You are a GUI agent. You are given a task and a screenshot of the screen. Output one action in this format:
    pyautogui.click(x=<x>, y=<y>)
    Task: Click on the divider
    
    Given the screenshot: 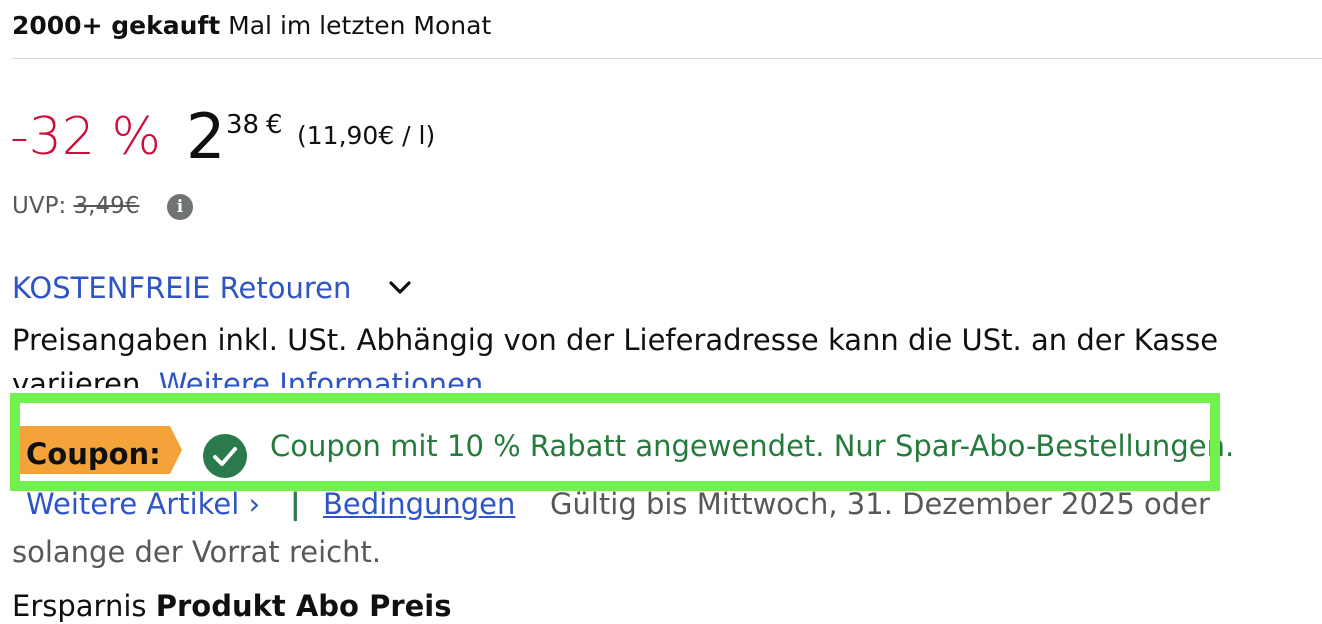 What is the action you would take?
    pyautogui.click(x=667, y=58)
    